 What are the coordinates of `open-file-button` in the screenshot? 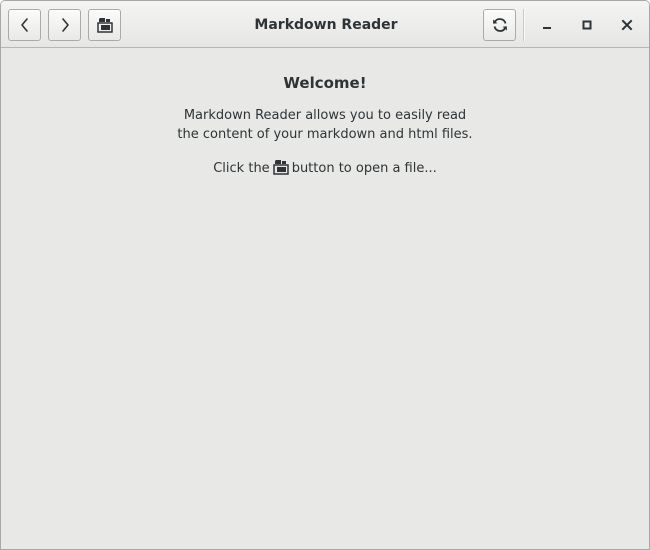 It's located at (104, 25).